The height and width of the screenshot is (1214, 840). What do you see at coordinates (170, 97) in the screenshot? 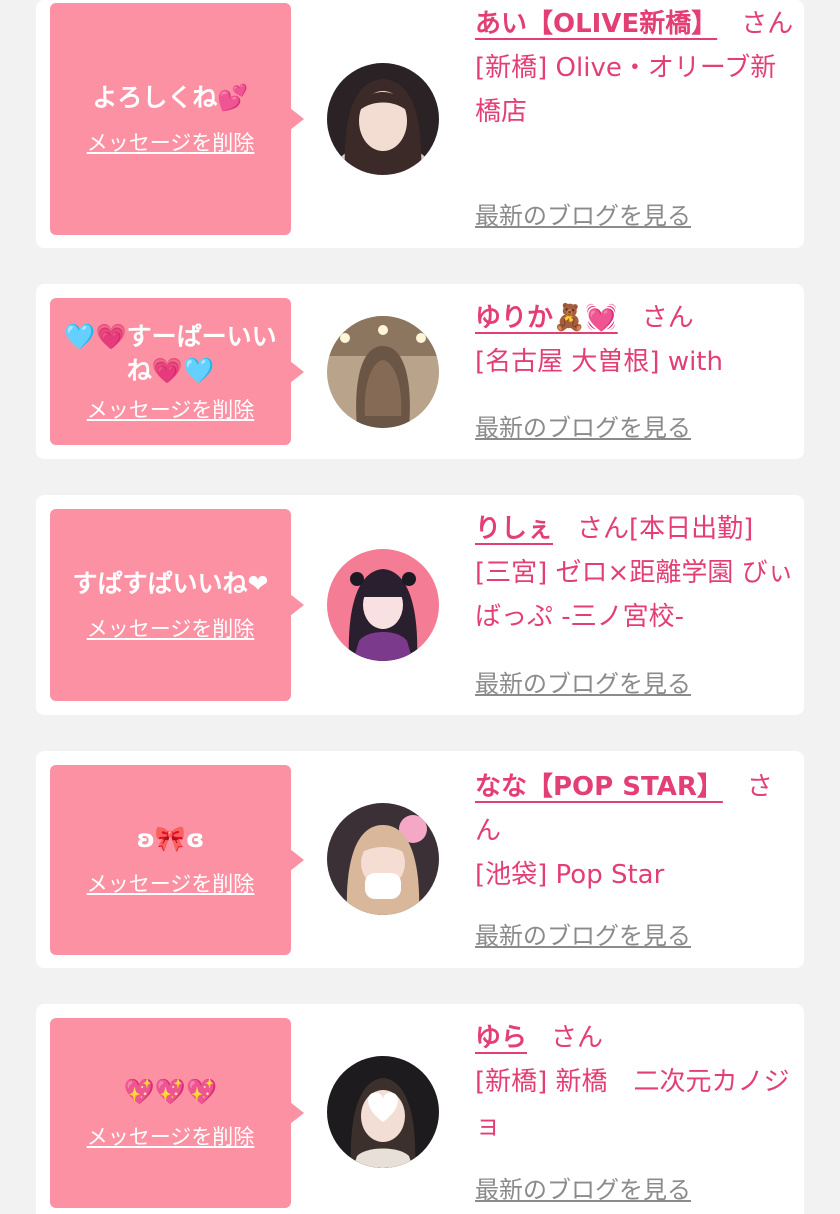
I see `message-text: よろしくね💕` at bounding box center [170, 97].